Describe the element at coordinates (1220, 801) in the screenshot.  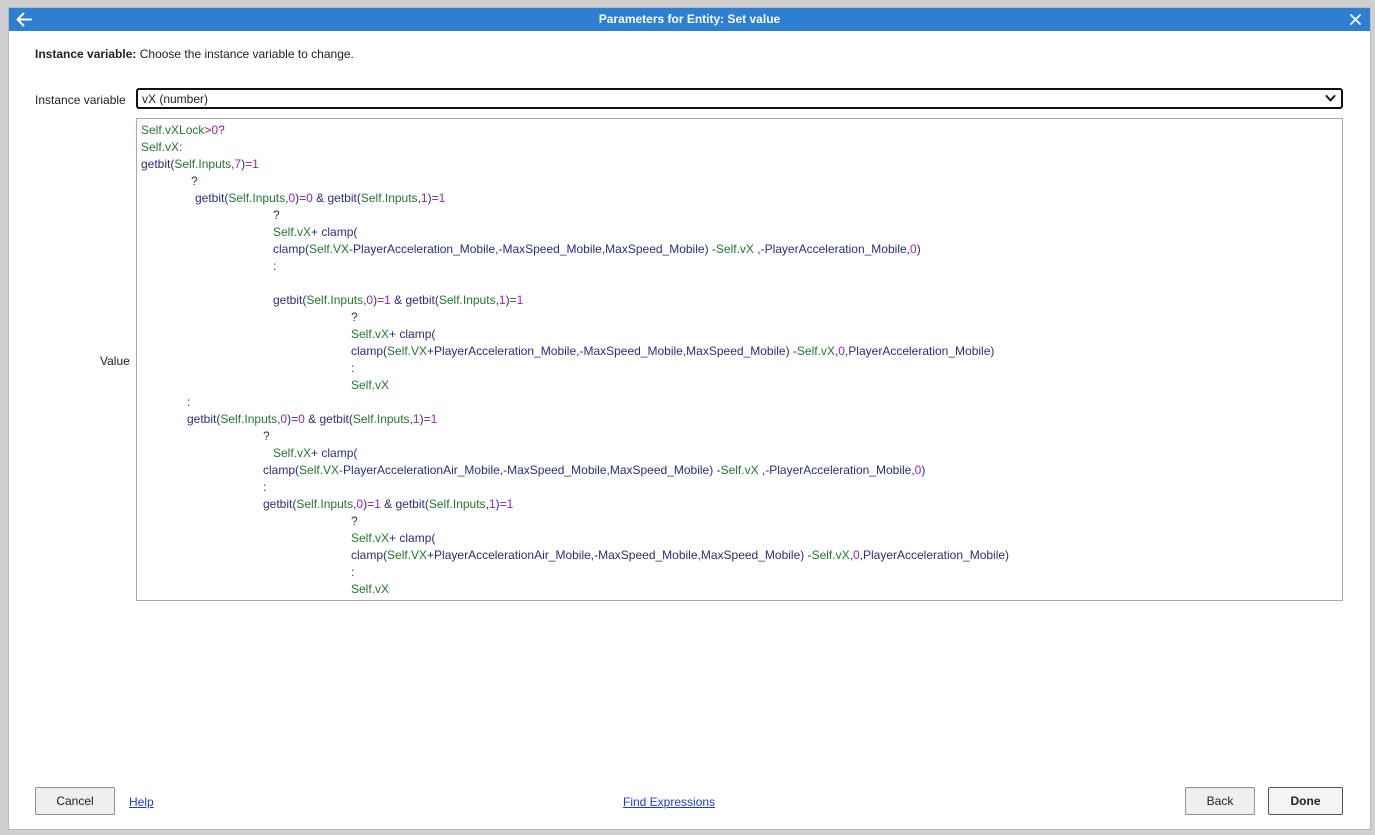
I see `back-button: Back` at that location.